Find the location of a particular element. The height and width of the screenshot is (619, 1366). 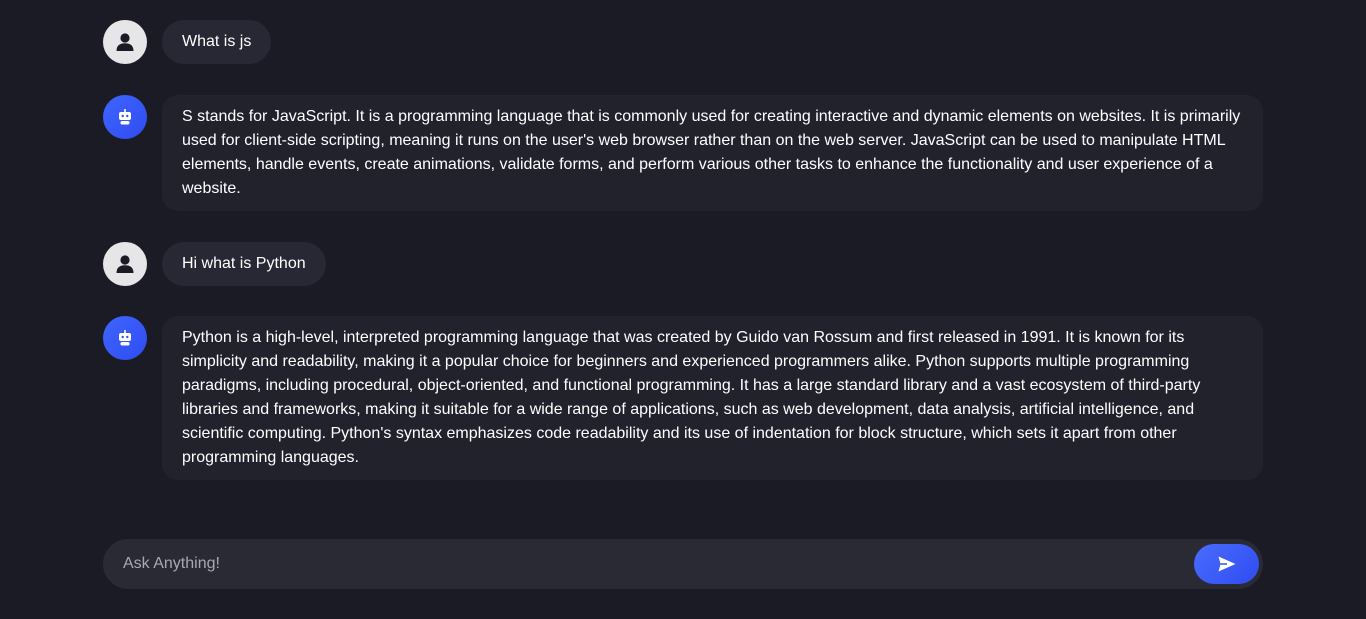

send-button is located at coordinates (1226, 564).